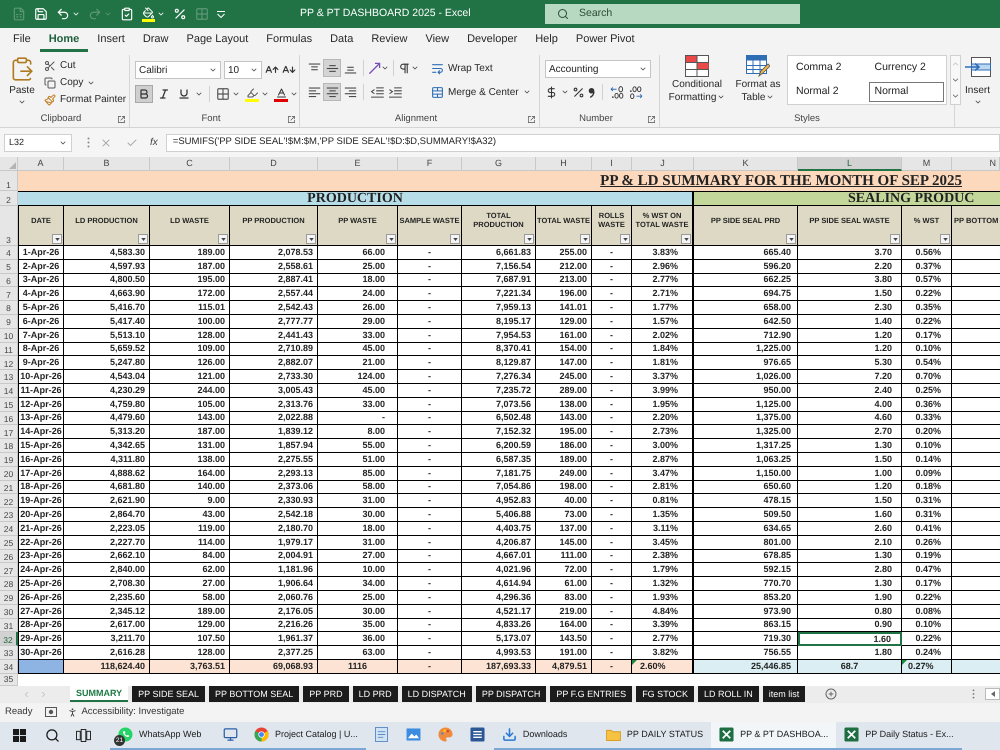  Describe the element at coordinates (850, 164) in the screenshot. I see `column-header: L` at that location.